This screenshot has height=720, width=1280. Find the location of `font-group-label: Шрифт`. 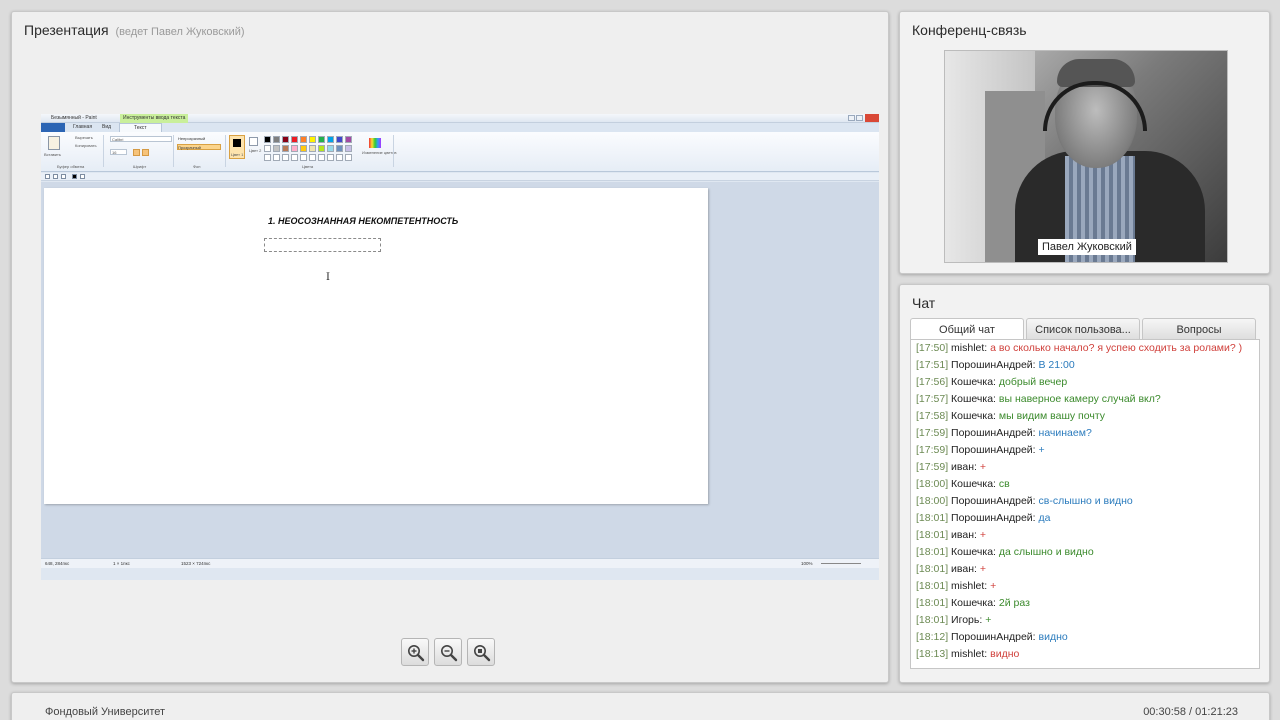

font-group-label: Шрифт is located at coordinates (140, 166).